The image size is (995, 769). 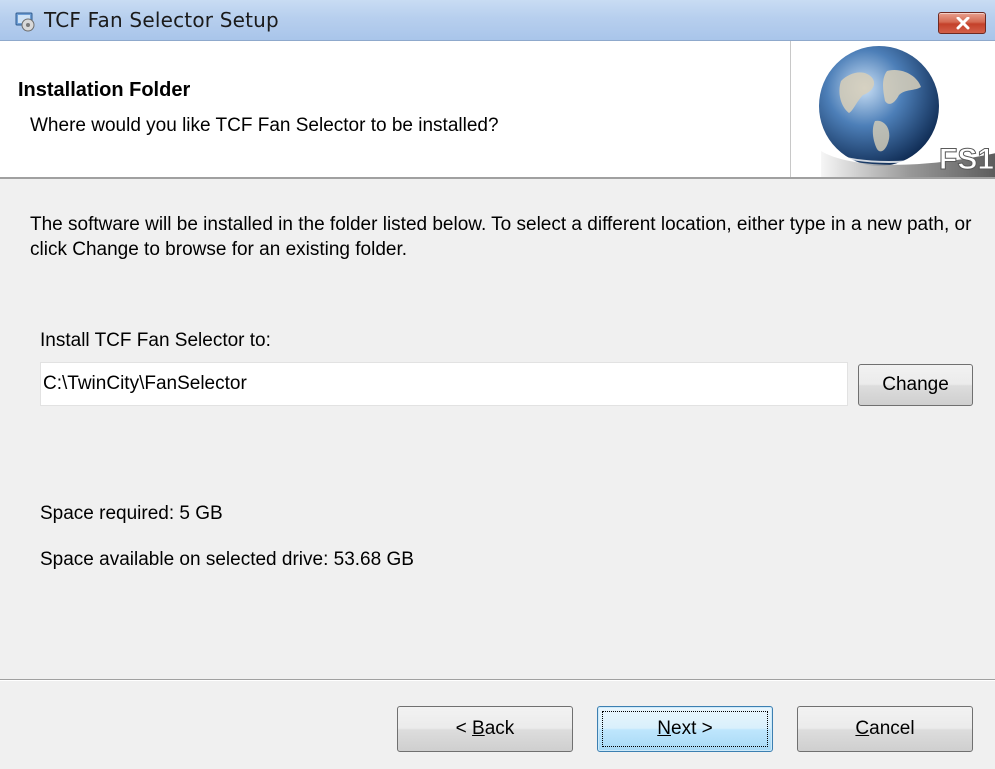 I want to click on back-button: < Back, so click(x=485, y=729).